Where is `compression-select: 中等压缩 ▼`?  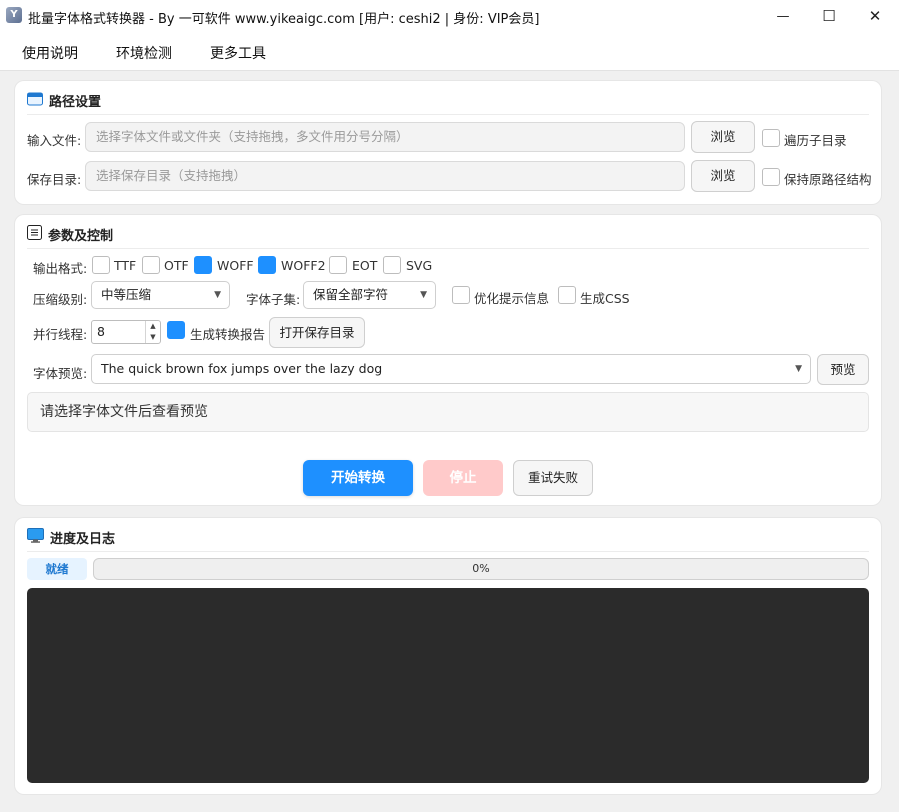 compression-select: 中等压缩 ▼ is located at coordinates (160, 295).